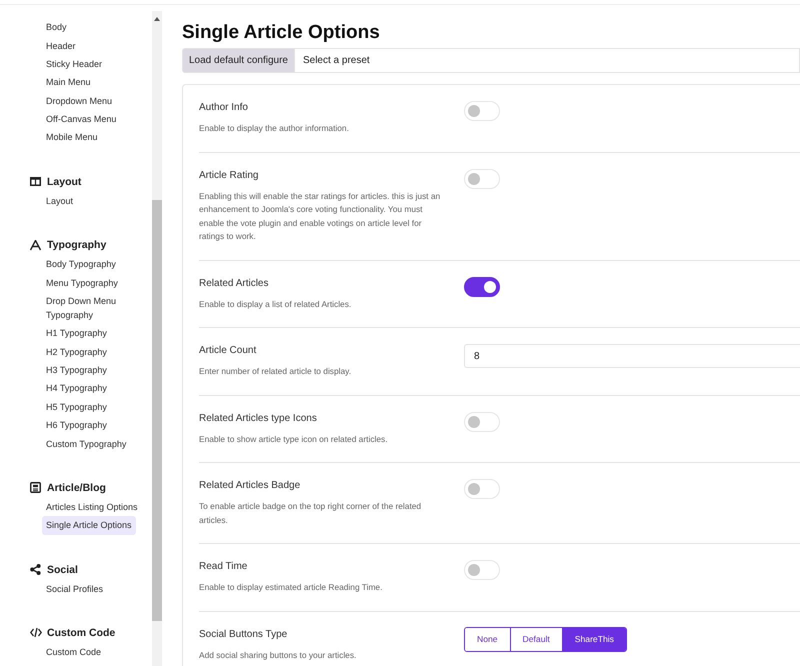 Image resolution: width=800 pixels, height=666 pixels. What do you see at coordinates (82, 282) in the screenshot?
I see `sidebar-item: Menu Typography` at bounding box center [82, 282].